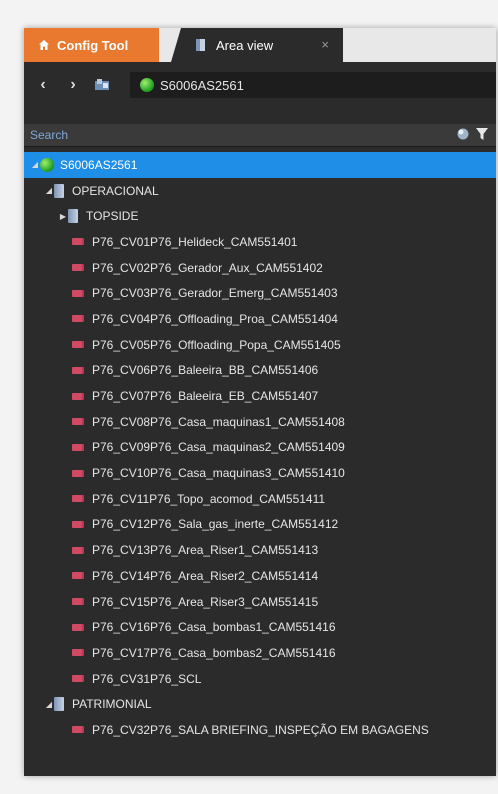  I want to click on tree-item-patrimonial: ◢ PATRIMONIAL, so click(260, 704).